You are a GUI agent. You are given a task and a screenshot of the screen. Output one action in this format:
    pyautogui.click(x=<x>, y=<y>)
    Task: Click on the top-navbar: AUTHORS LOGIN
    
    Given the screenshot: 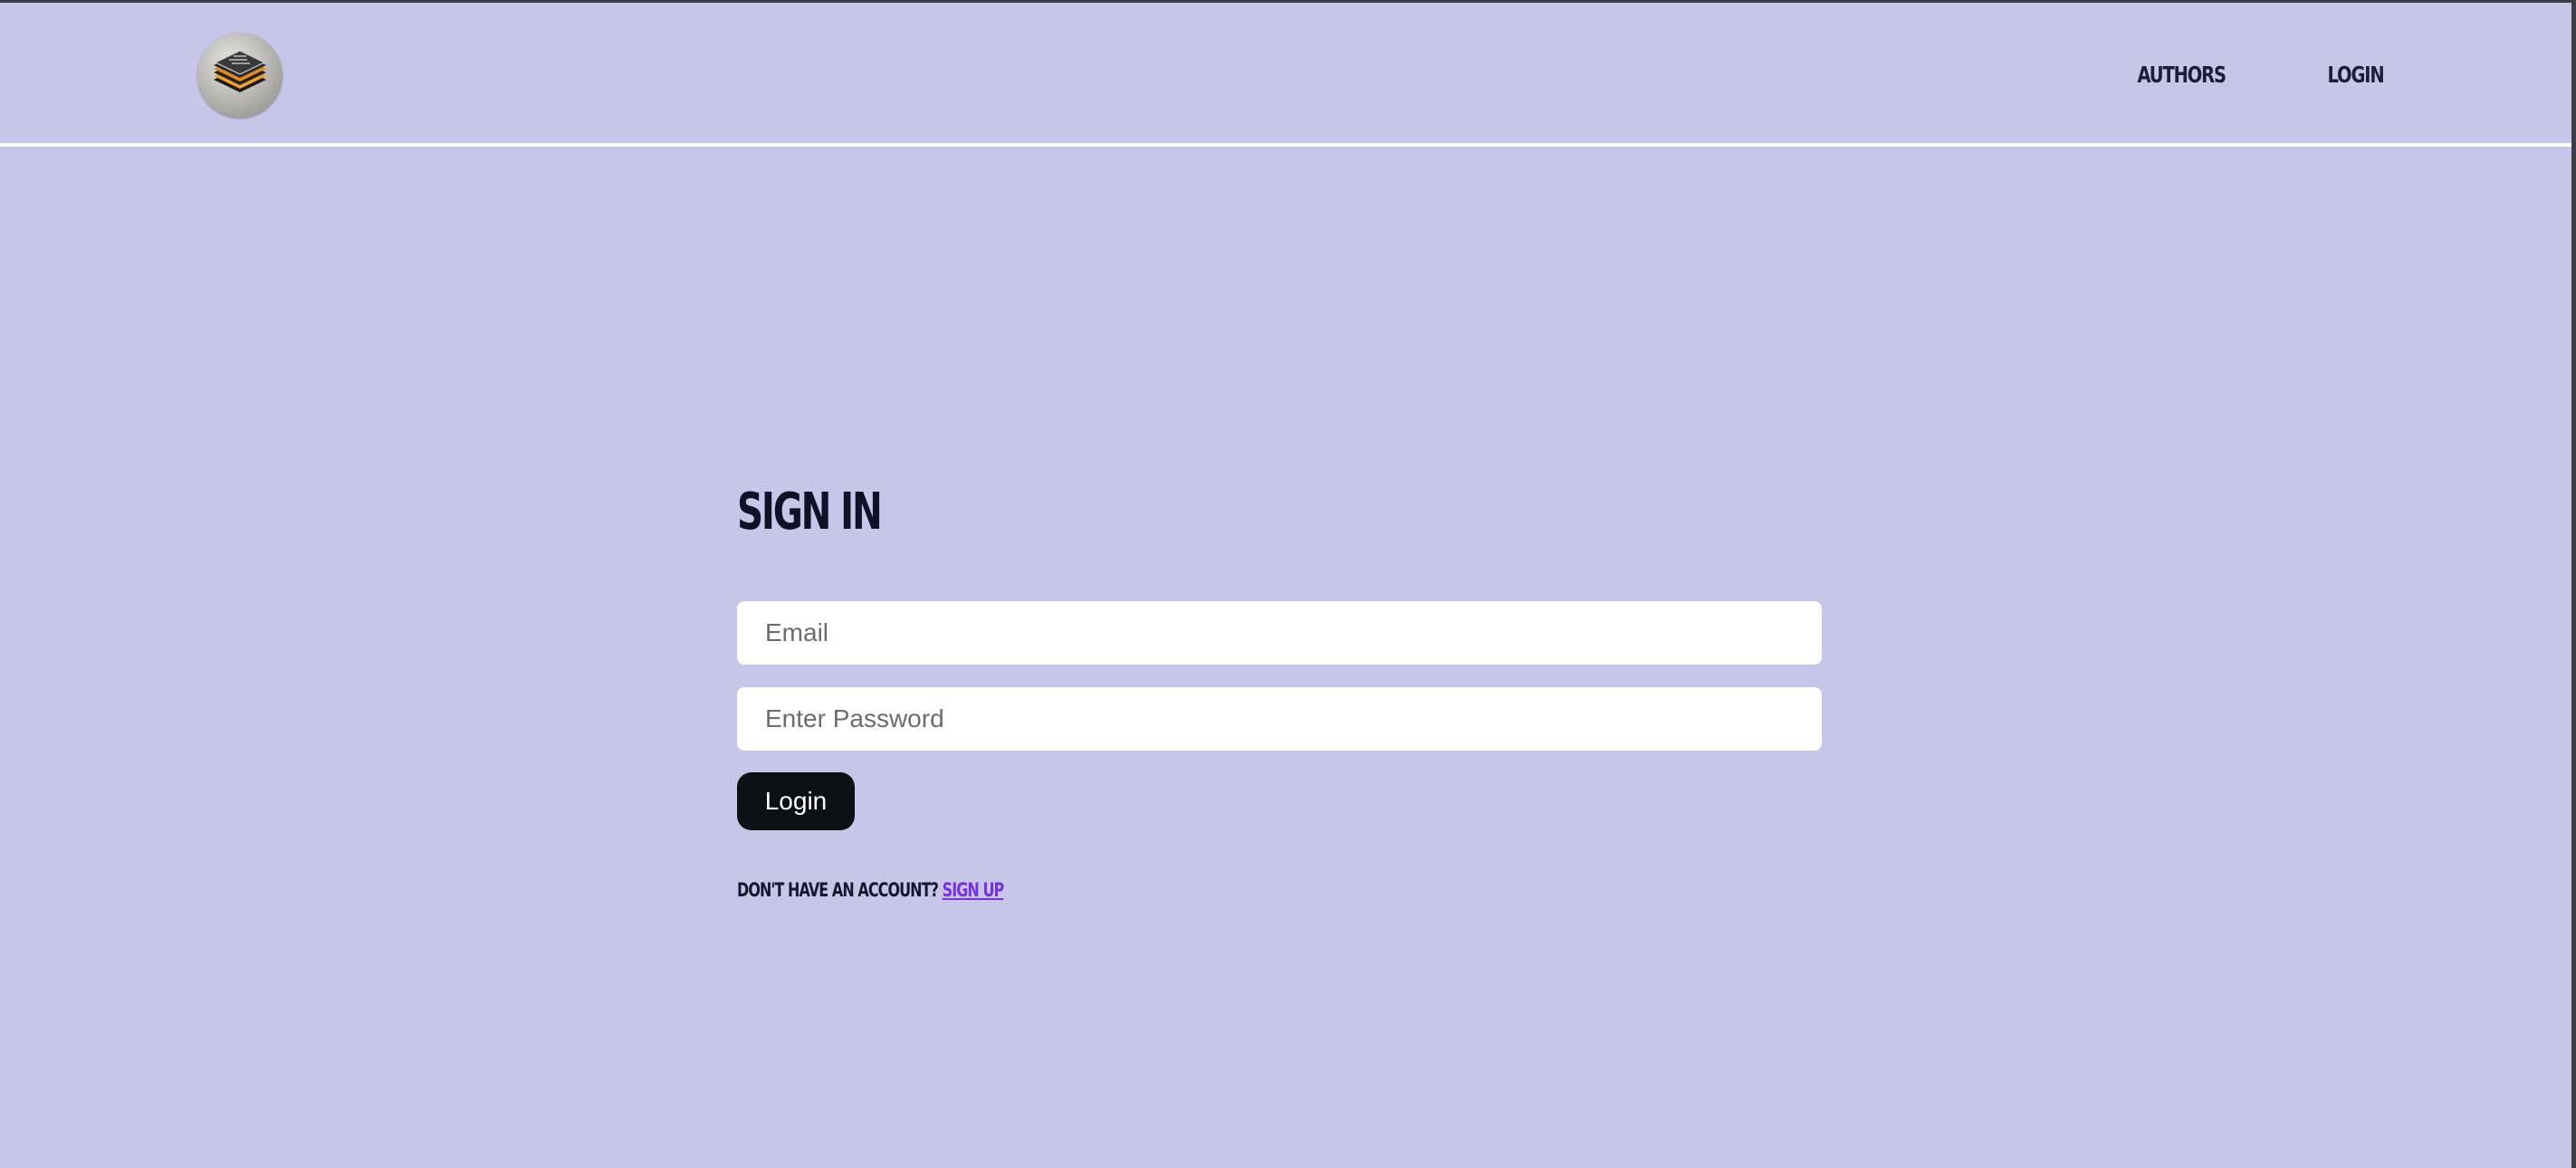 What is the action you would take?
    pyautogui.click(x=1285, y=74)
    